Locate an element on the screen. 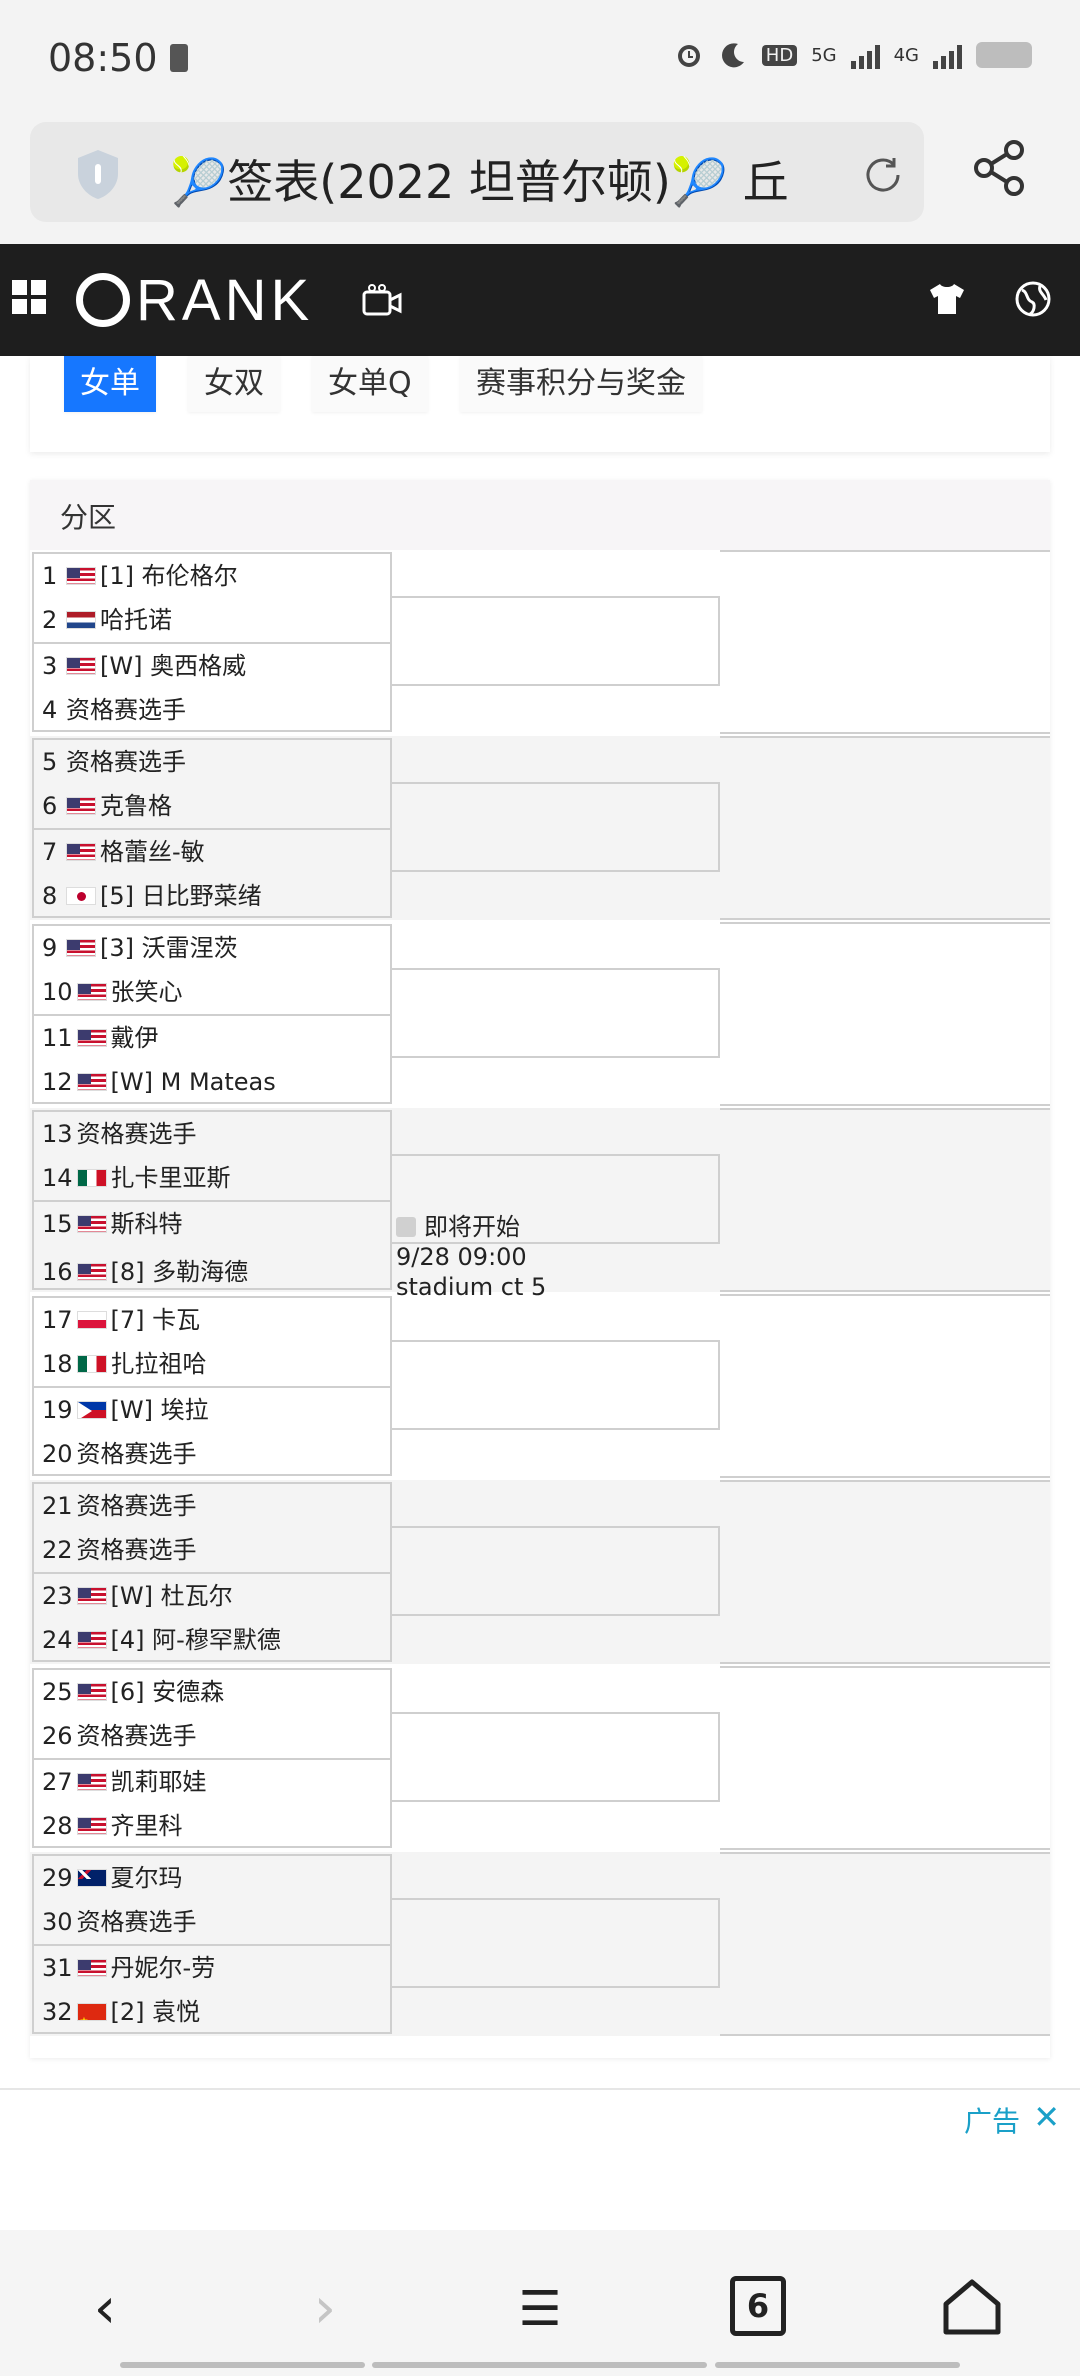 Image resolution: width=1080 pixels, height=2376 pixels. player-name: 张笑心 is located at coordinates (146, 992).